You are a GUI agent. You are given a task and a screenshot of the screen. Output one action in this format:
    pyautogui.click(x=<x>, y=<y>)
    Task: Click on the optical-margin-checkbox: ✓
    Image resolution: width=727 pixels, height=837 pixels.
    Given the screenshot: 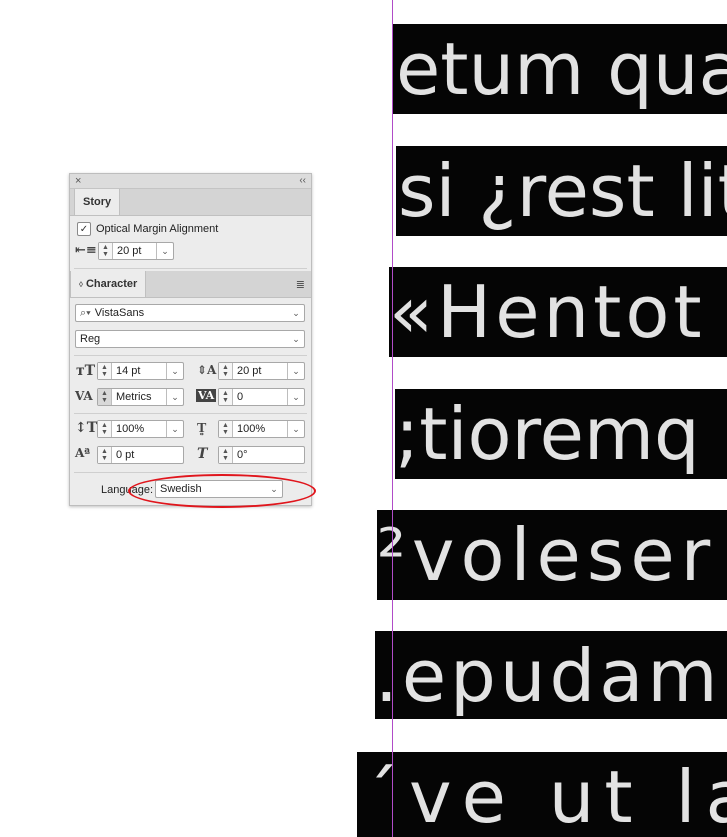 What is the action you would take?
    pyautogui.click(x=84, y=229)
    